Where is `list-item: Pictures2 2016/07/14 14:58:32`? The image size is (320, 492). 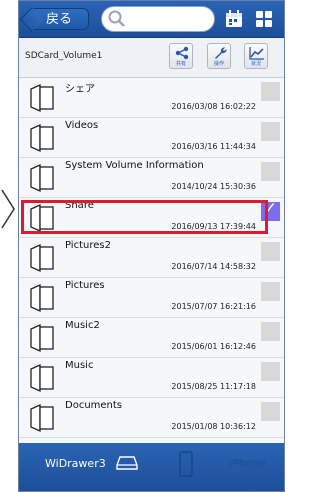
list-item: Pictures2 2016/07/14 14:58:32 is located at coordinates (151, 258).